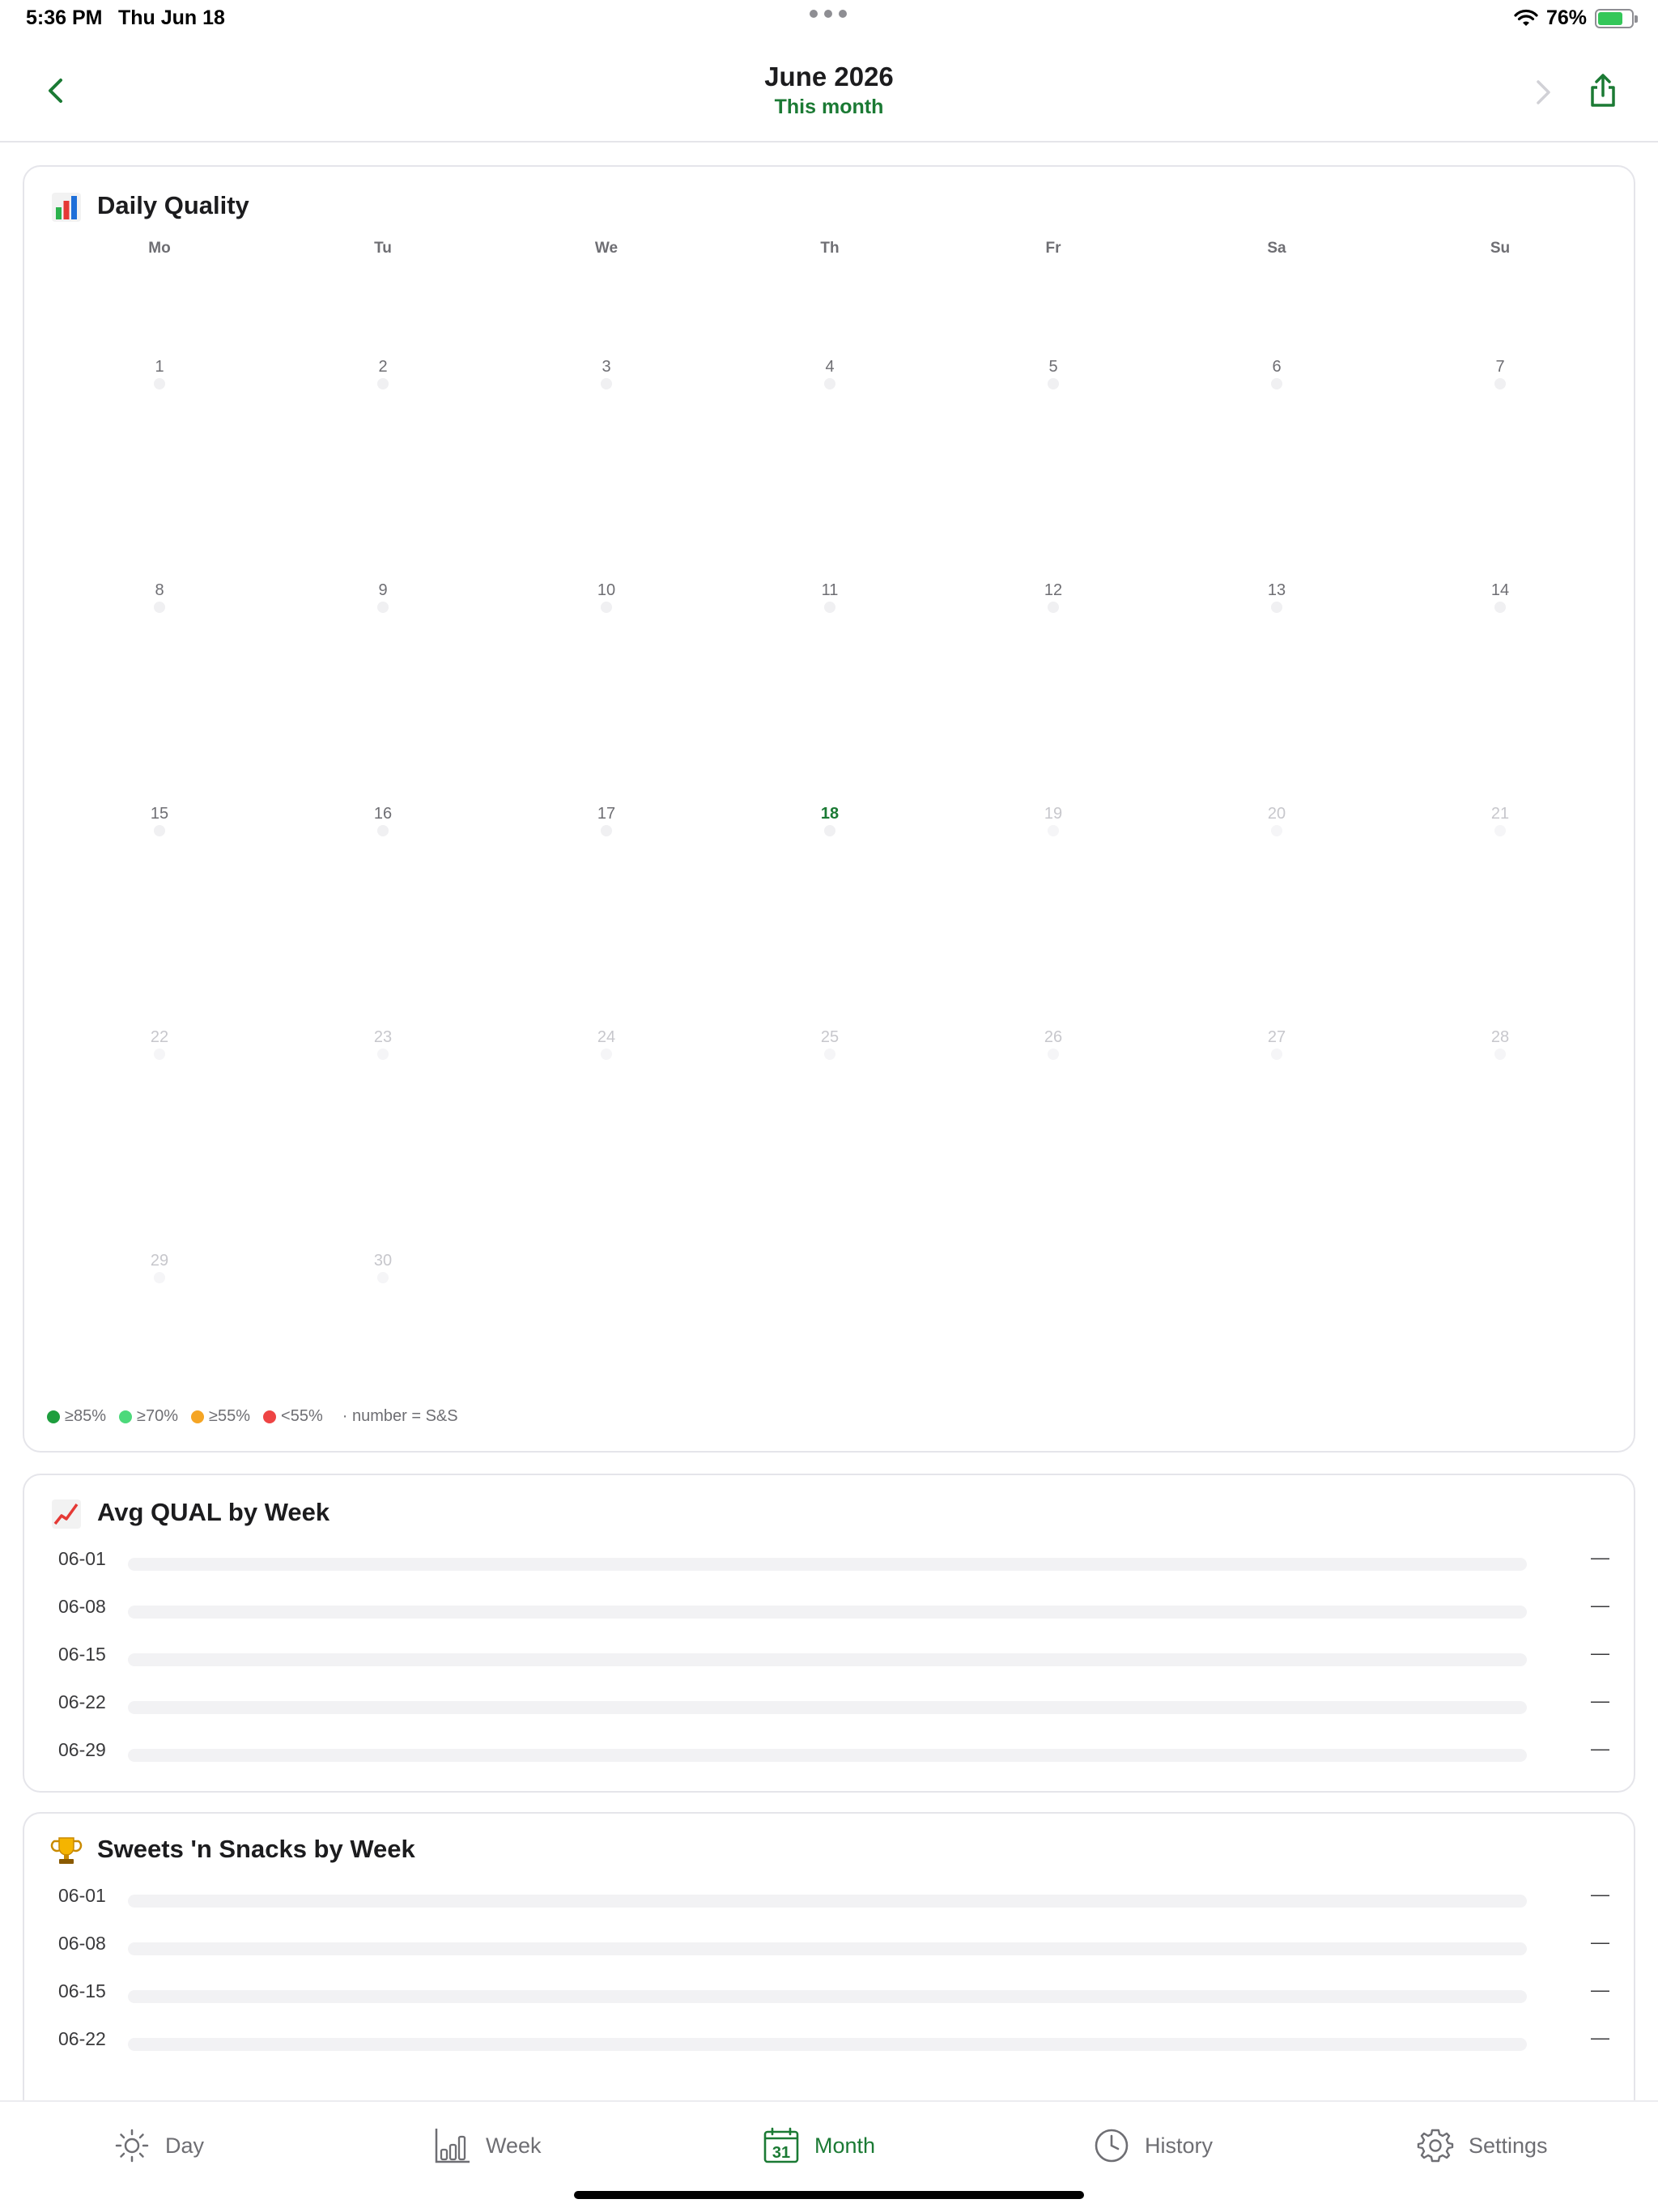  What do you see at coordinates (1610, 18) in the screenshot?
I see `battery-fill` at bounding box center [1610, 18].